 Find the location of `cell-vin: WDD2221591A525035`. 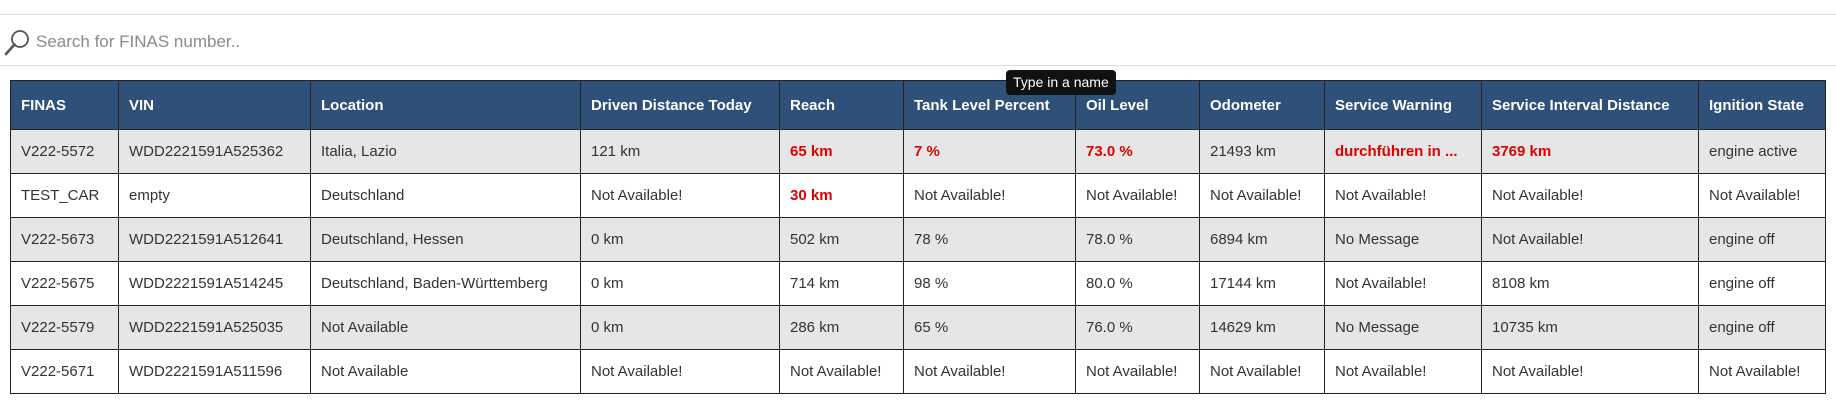

cell-vin: WDD2221591A525035 is located at coordinates (214, 327).